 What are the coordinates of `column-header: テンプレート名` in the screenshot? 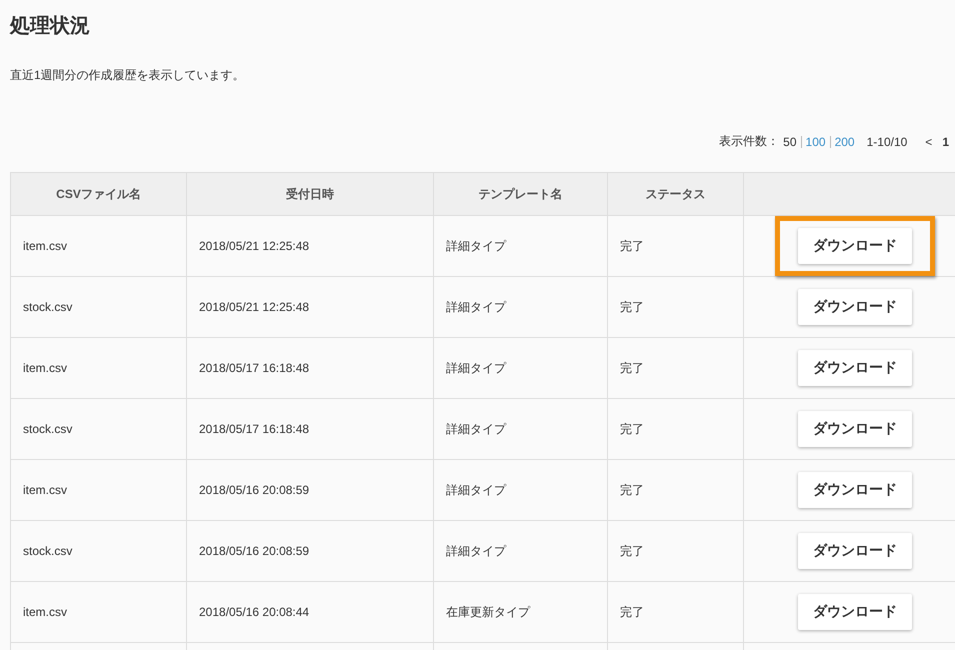 It's located at (521, 194).